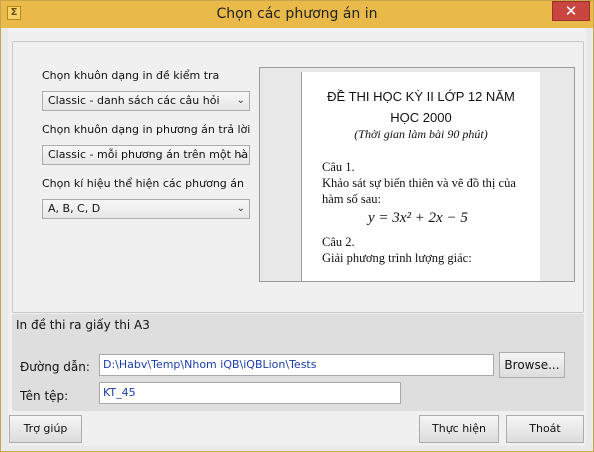 The height and width of the screenshot is (452, 594). I want to click on preview-q2-label: Câu 2., so click(338, 242).